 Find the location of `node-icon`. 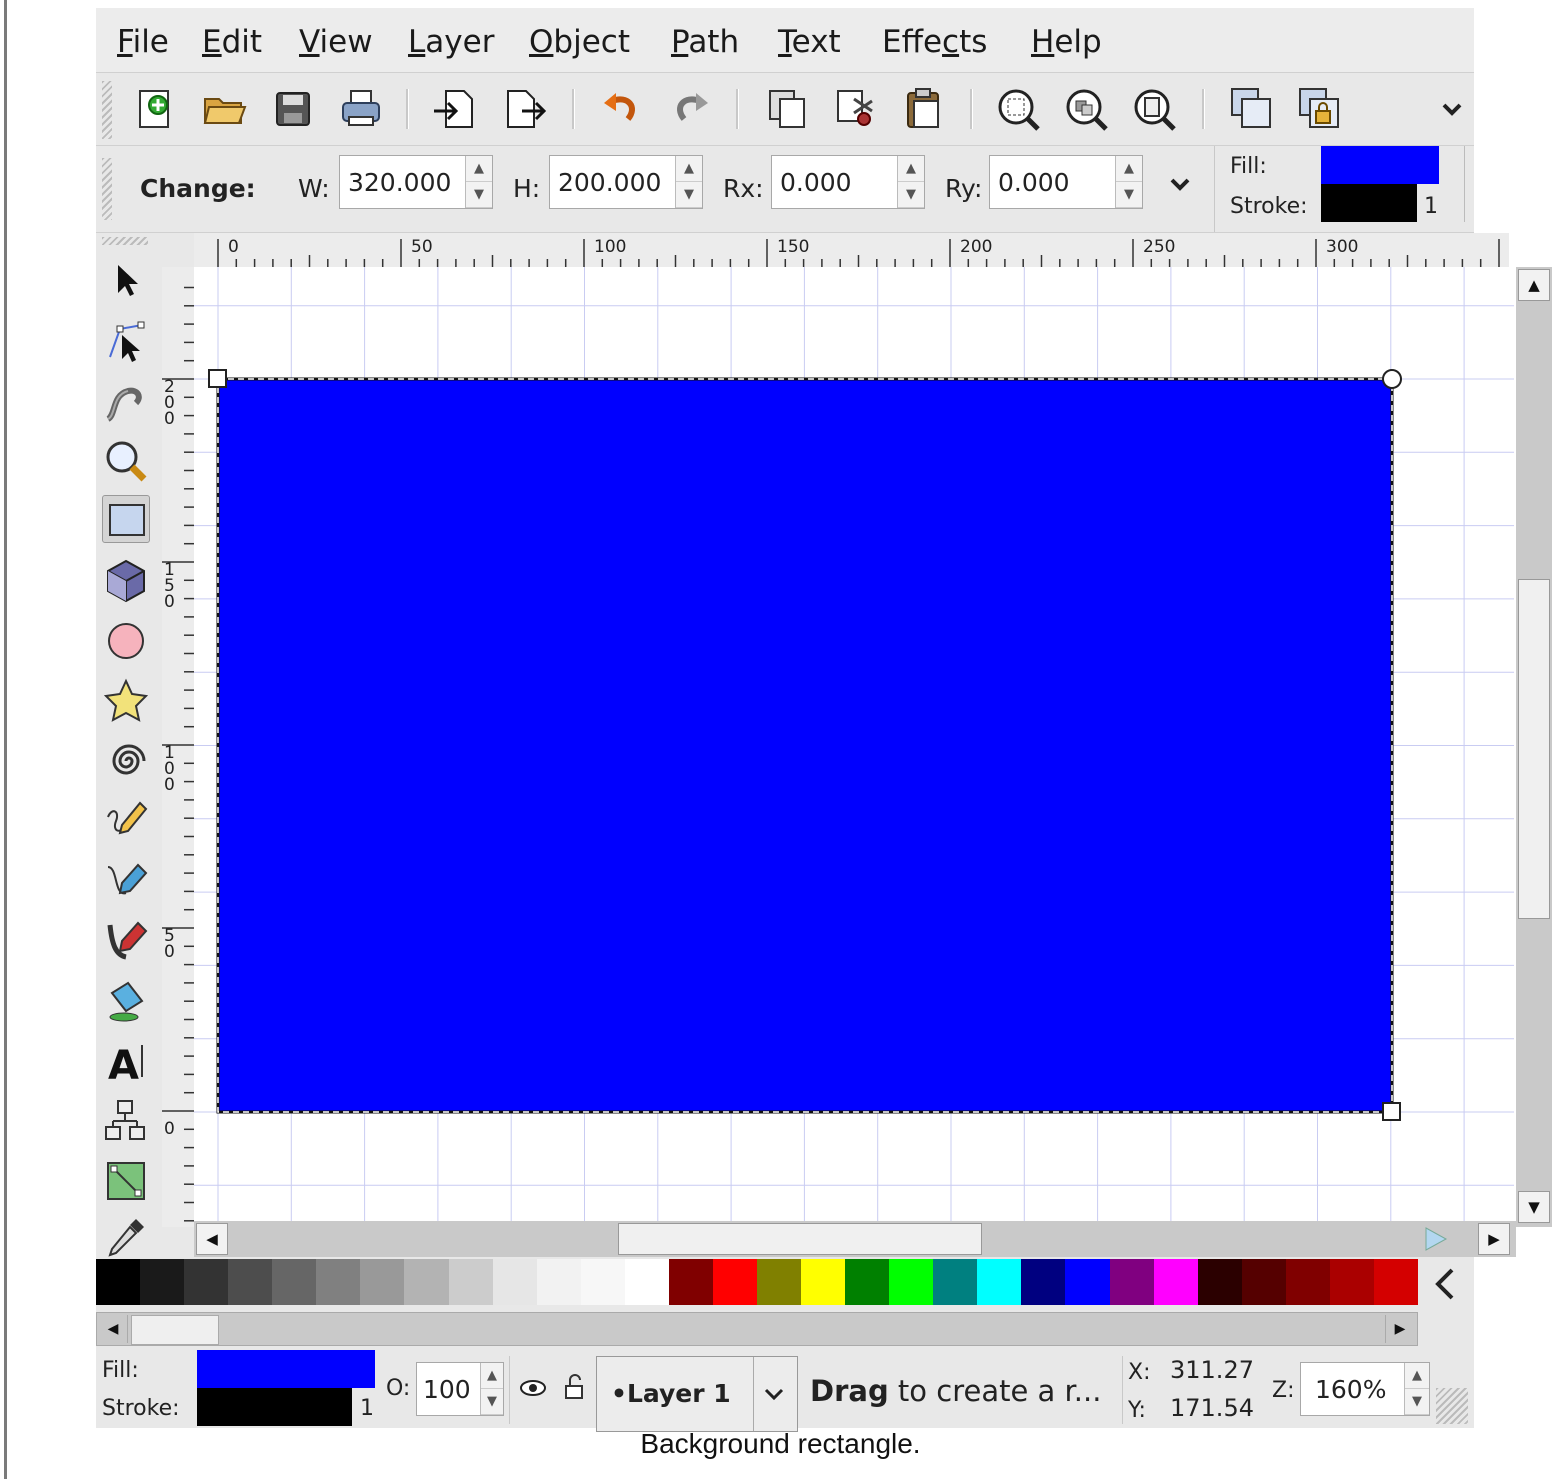

node-icon is located at coordinates (126, 341).